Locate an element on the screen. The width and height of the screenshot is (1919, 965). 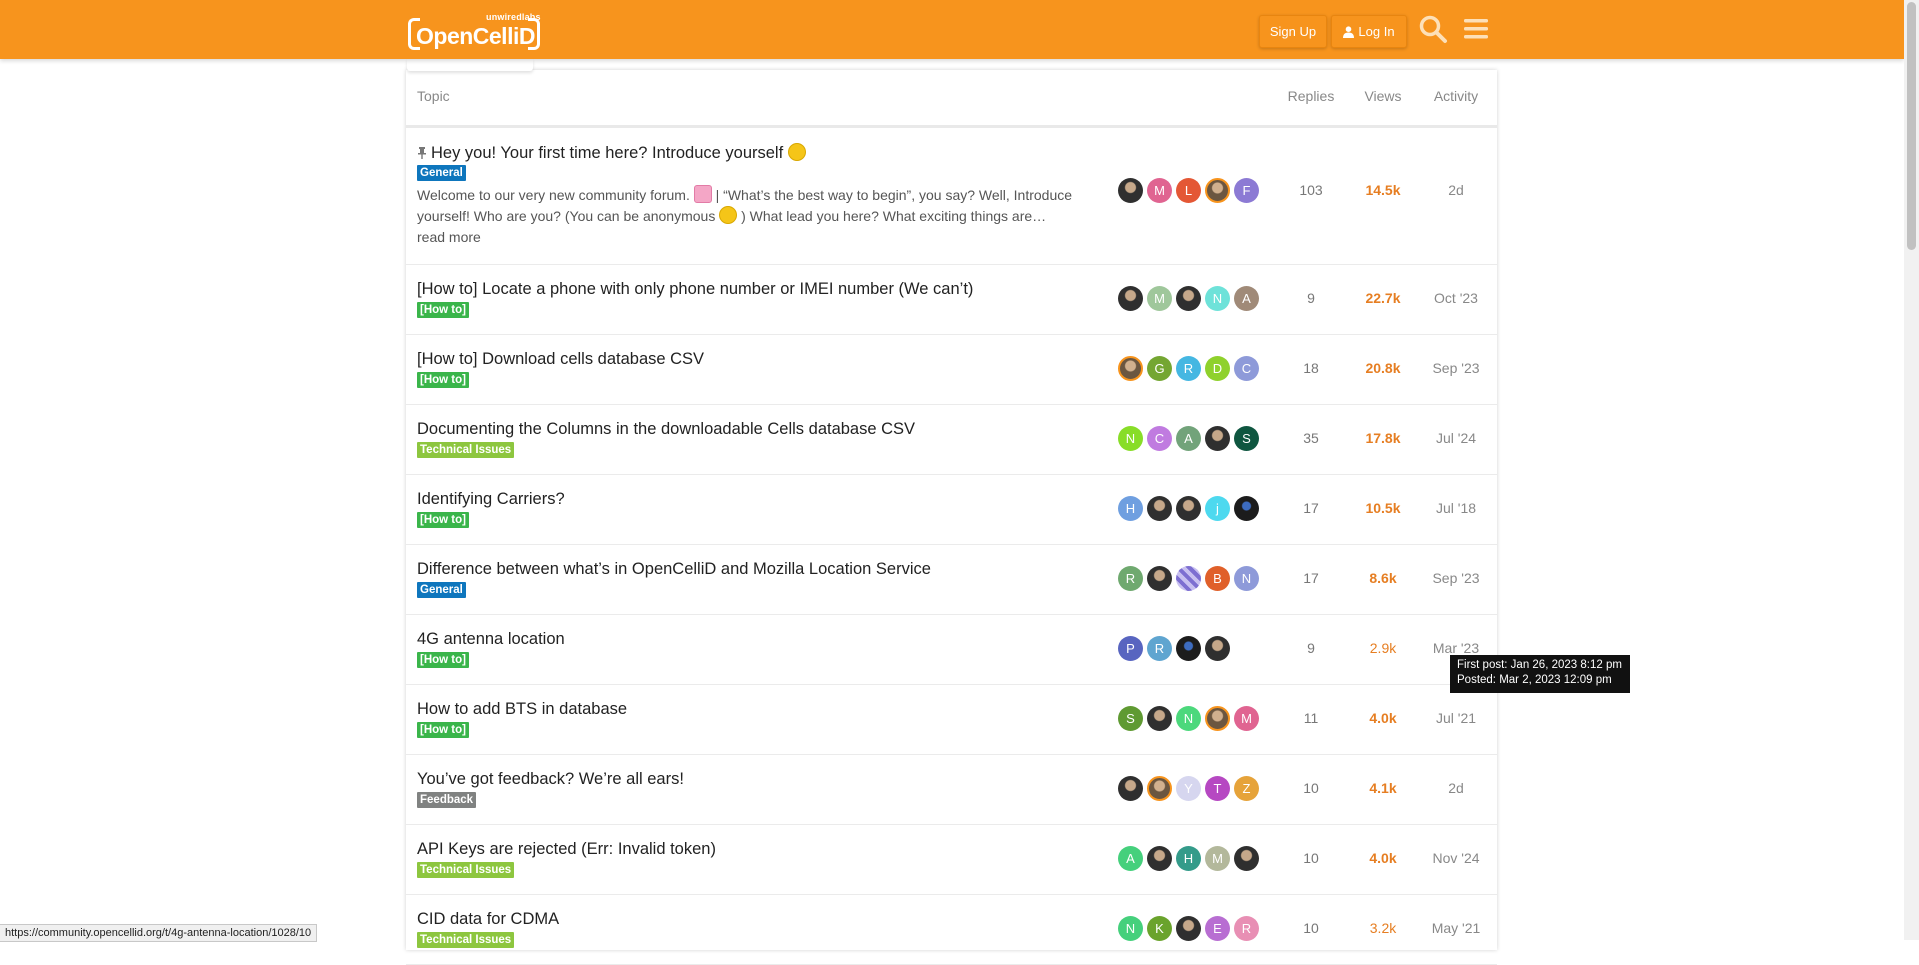
reply-count: 11 is located at coordinates (1311, 718).